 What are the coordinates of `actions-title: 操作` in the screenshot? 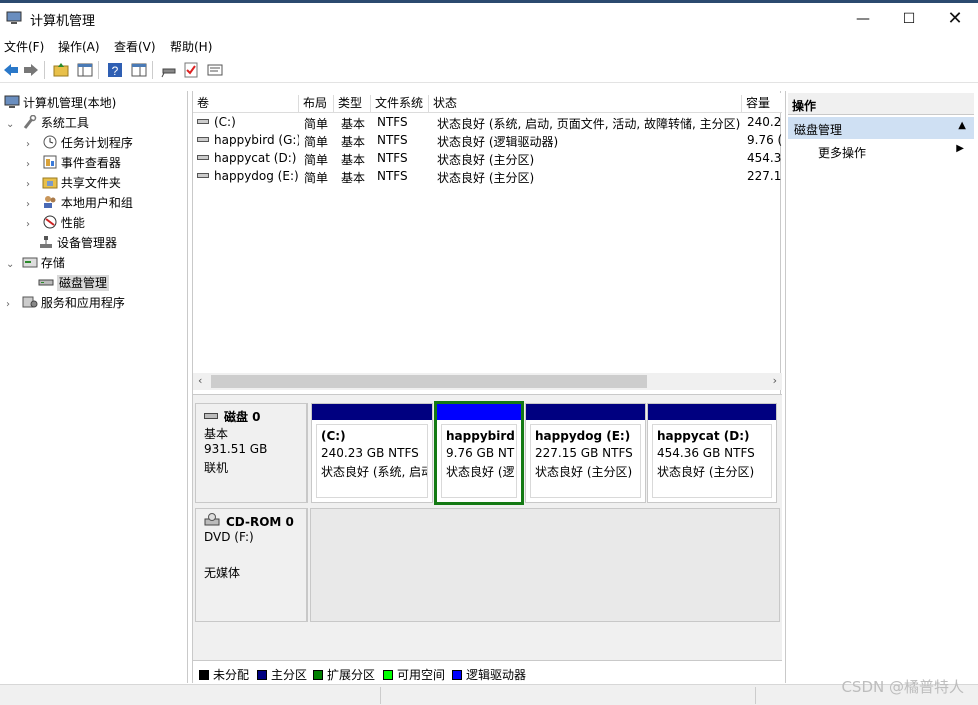 It's located at (881, 104).